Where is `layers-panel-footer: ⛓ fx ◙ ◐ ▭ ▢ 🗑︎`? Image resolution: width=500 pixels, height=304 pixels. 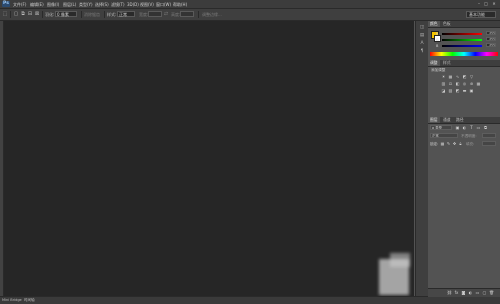 layers-panel-footer: ⛓ fx ◙ ◐ ▭ ▢ 🗑︎ is located at coordinates (464, 292).